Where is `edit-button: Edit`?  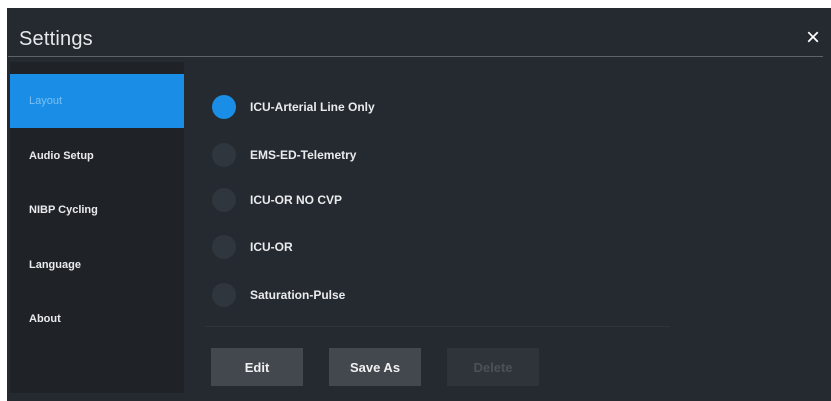 edit-button: Edit is located at coordinates (257, 367).